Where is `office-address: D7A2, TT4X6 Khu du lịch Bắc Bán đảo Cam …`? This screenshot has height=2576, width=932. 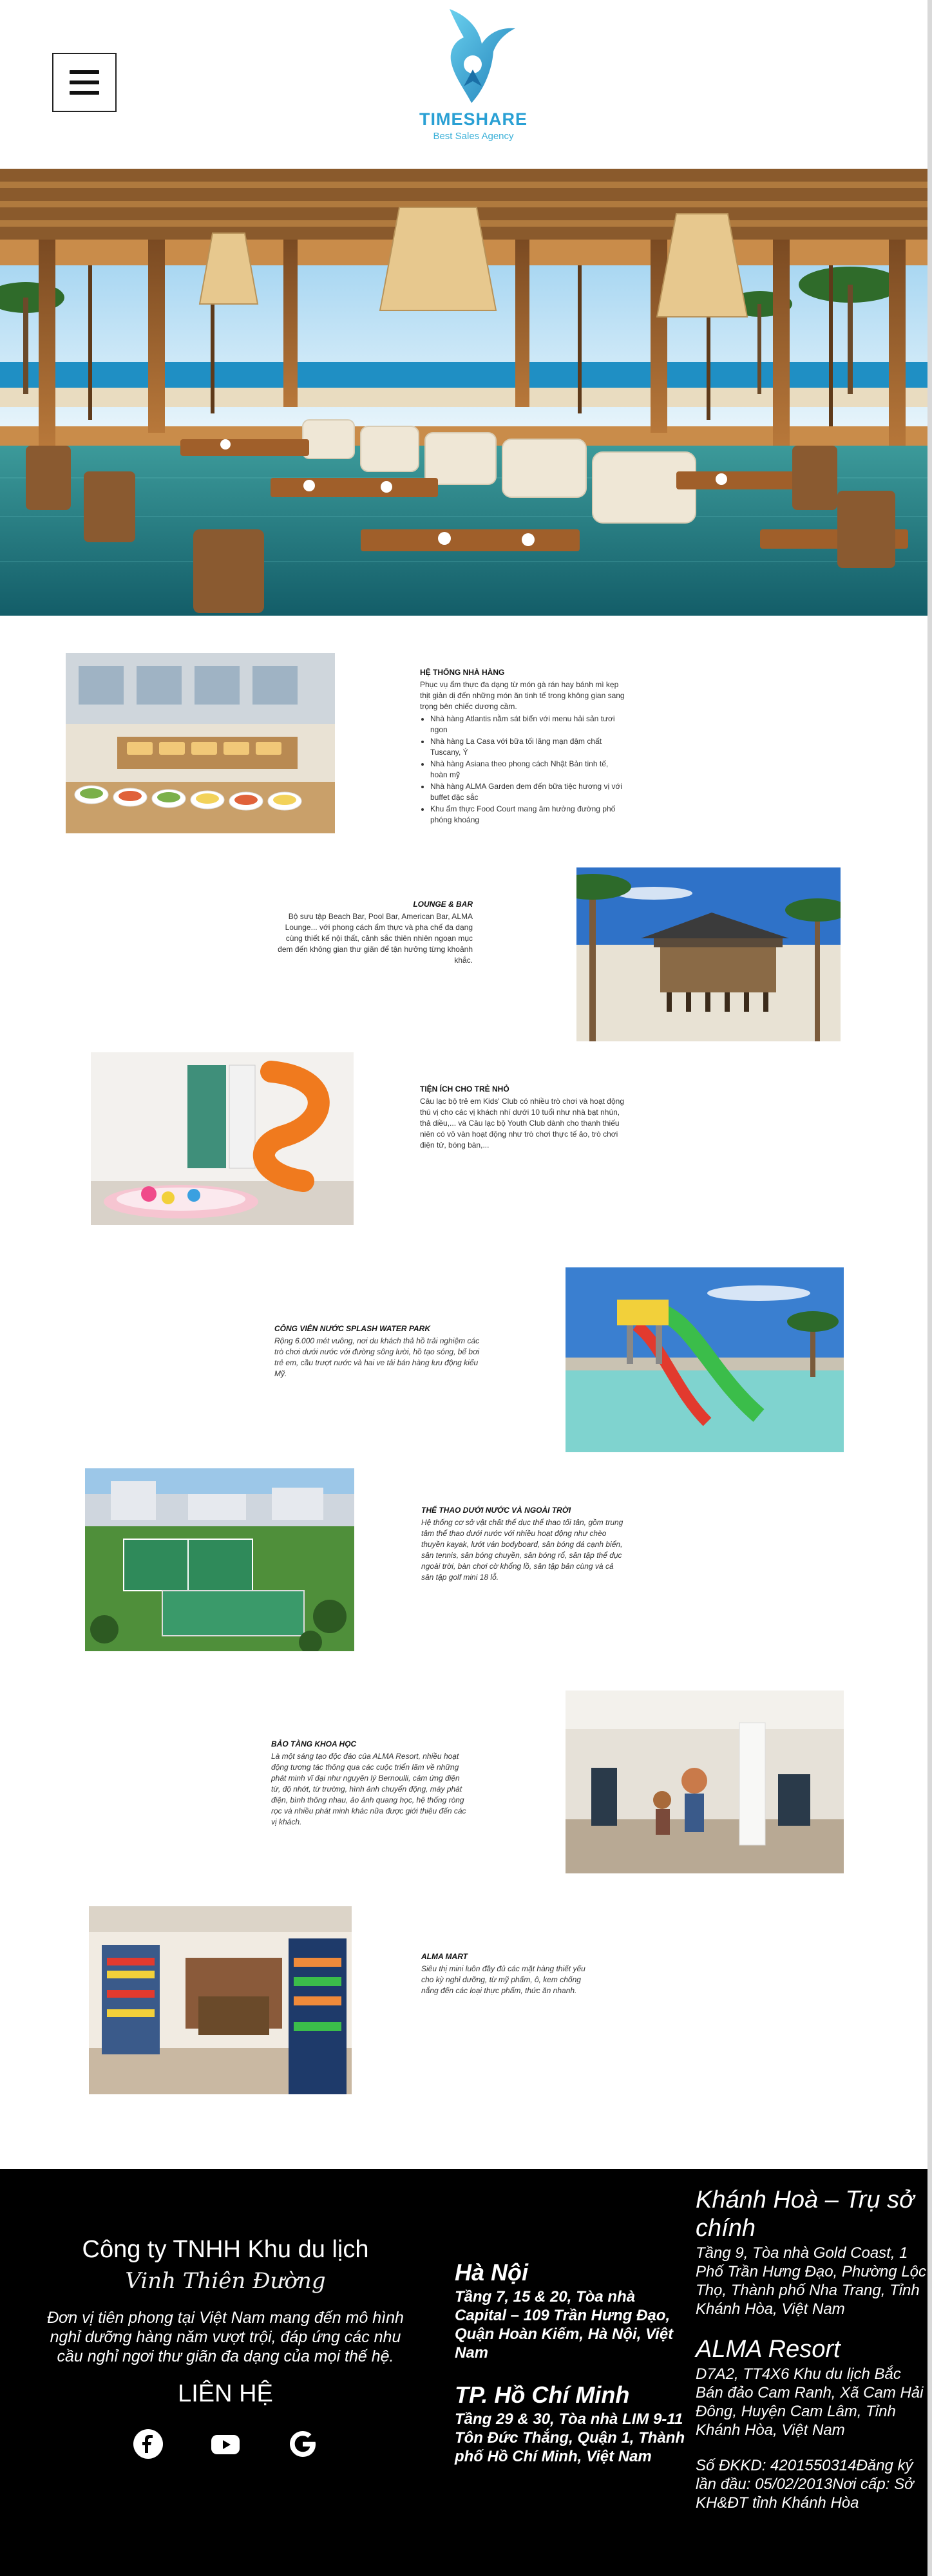
office-address: D7A2, TT4X6 Khu du lịch Bắc Bán đảo Cam … is located at coordinates (810, 2402).